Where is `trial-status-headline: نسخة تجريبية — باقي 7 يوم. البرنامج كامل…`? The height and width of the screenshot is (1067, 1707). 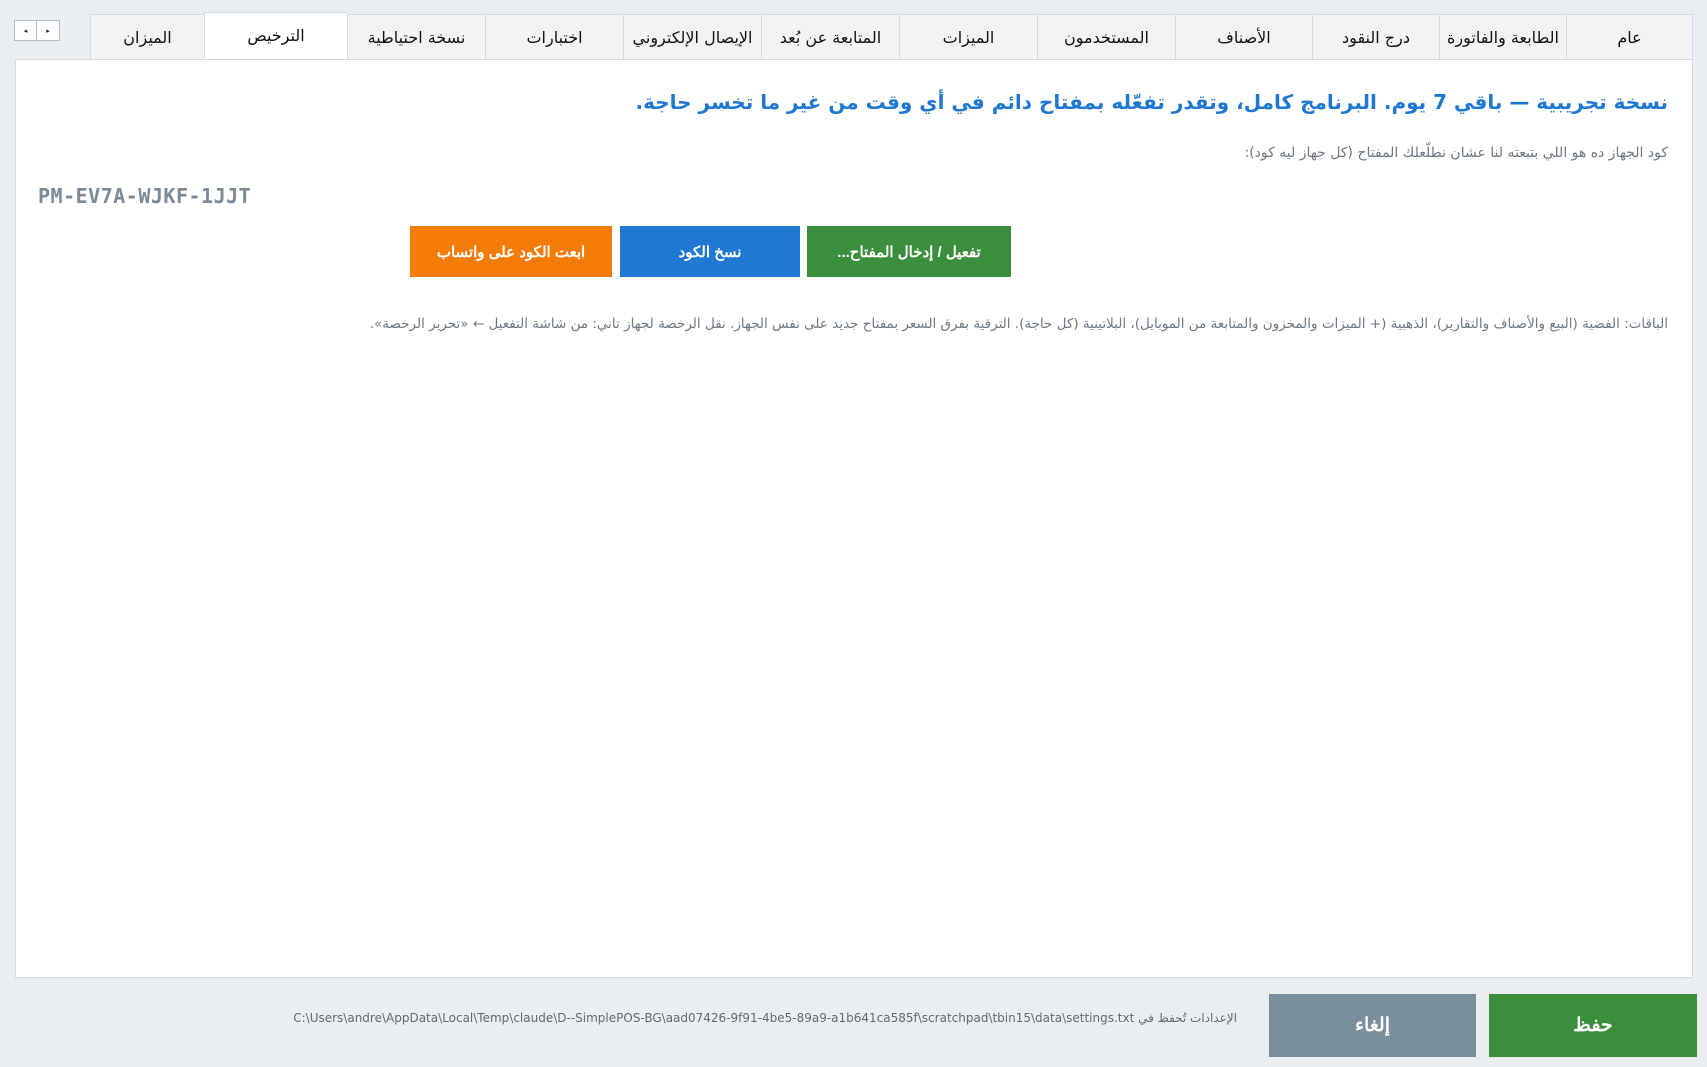
trial-status-headline: نسخة تجريبية — باقي 7 يوم. البرنامج كامل… is located at coordinates (1151, 102).